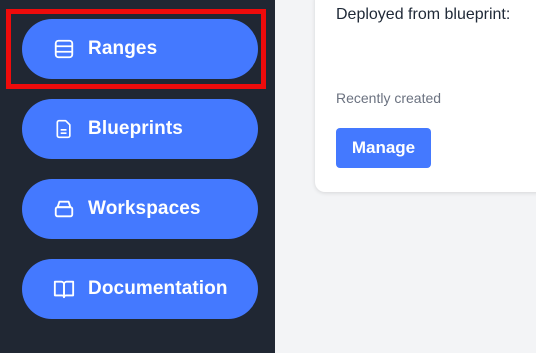  What do you see at coordinates (158, 288) in the screenshot?
I see `sidebar-item-label: Documentation` at bounding box center [158, 288].